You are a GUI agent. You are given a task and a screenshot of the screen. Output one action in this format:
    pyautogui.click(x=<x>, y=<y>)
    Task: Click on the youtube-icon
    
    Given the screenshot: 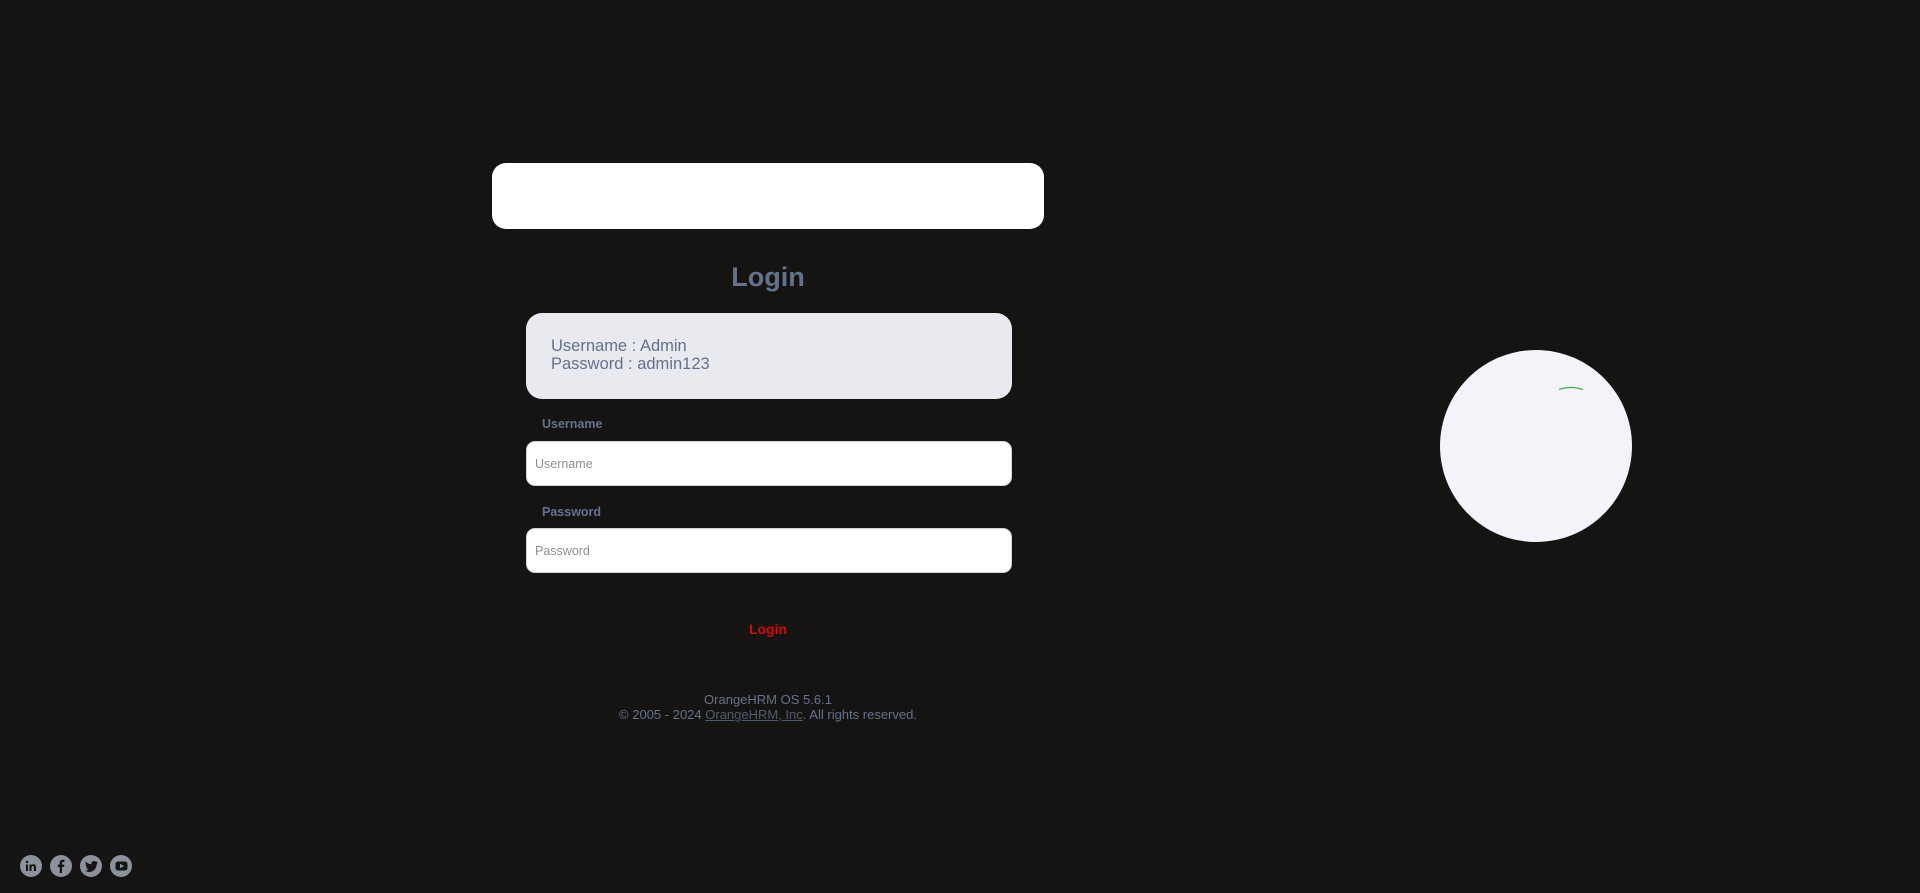 What is the action you would take?
    pyautogui.click(x=121, y=866)
    